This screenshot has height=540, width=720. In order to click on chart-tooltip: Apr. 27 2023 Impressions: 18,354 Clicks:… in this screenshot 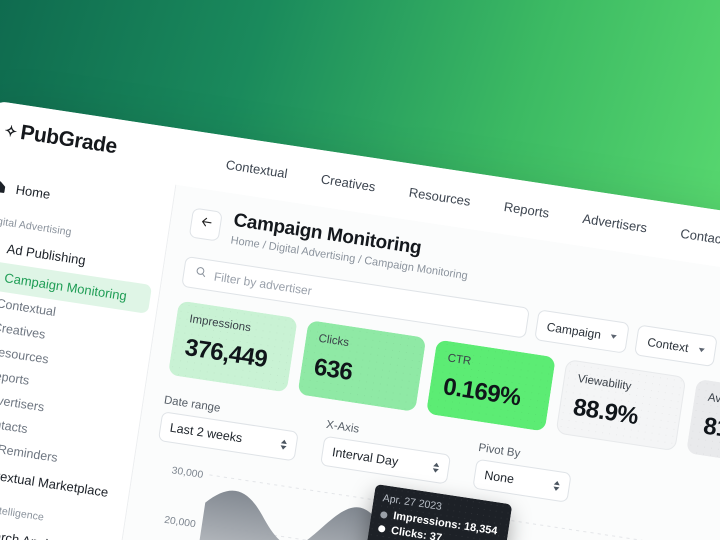, I will do `click(439, 511)`.